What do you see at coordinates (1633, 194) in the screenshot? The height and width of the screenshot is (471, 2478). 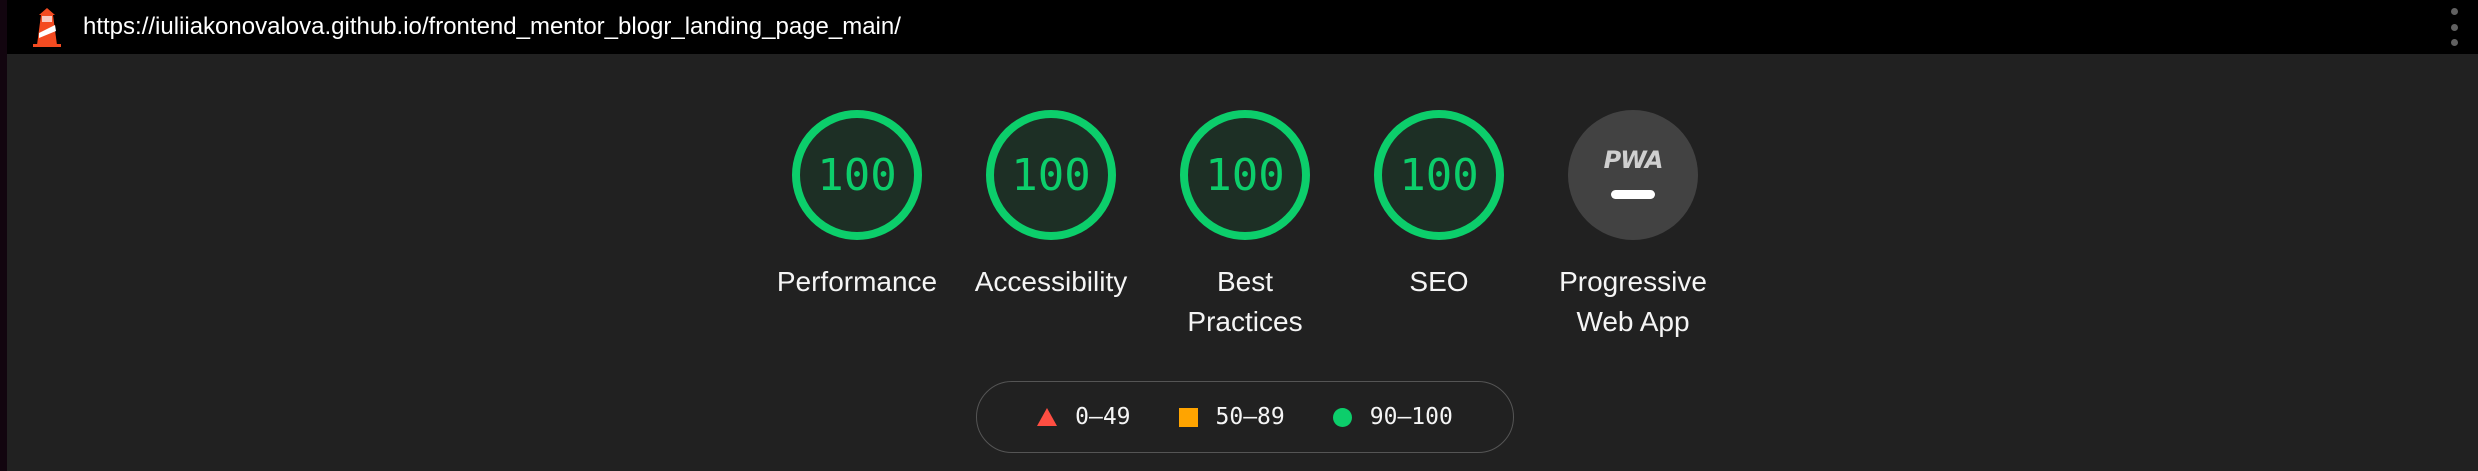 I see `pwa-dash-icon` at bounding box center [1633, 194].